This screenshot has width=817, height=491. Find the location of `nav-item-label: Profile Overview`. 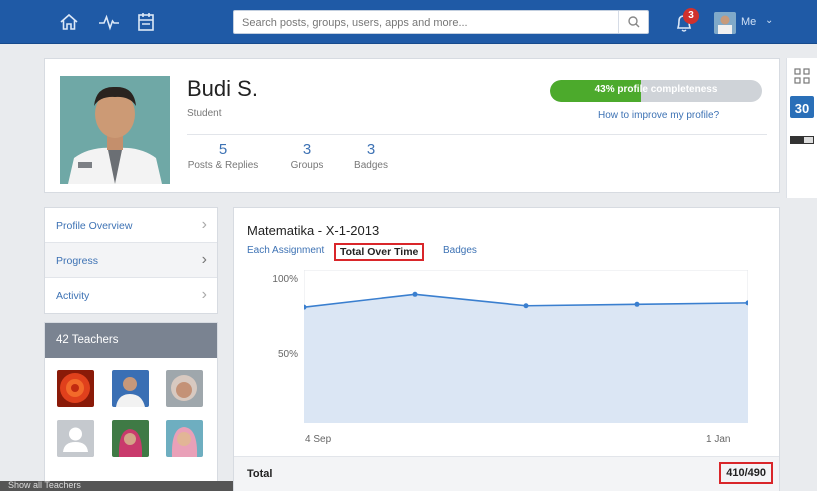

nav-item-label: Profile Overview is located at coordinates (94, 226).